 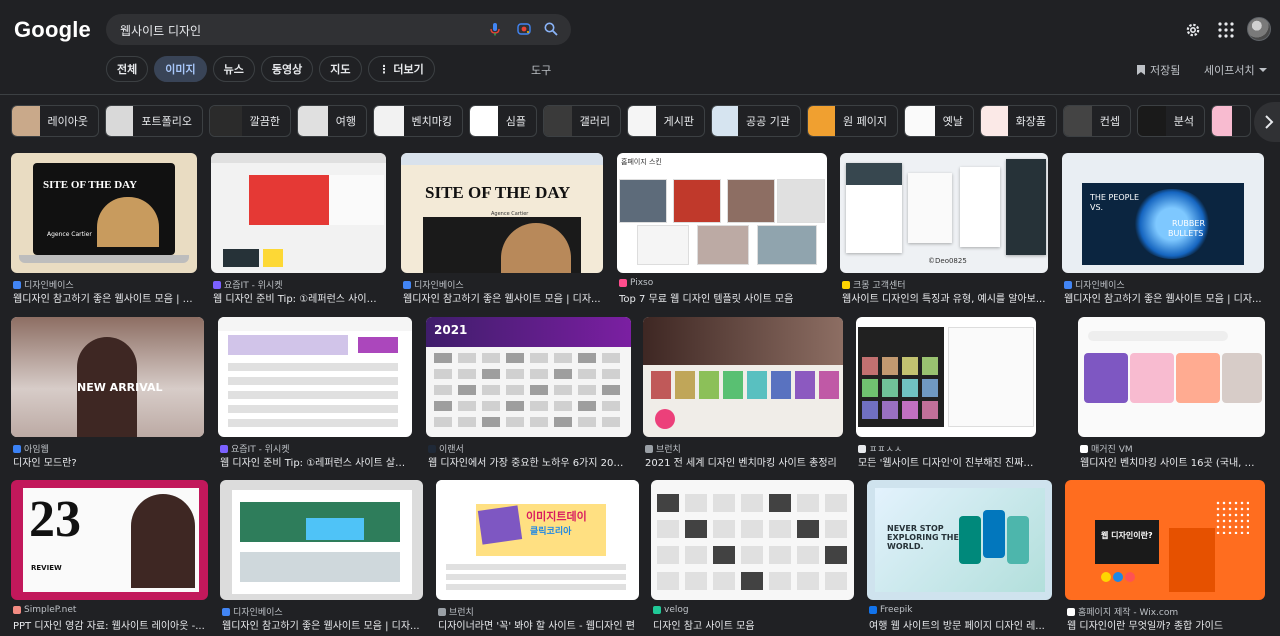 What do you see at coordinates (335, 529) in the screenshot?
I see `blue-box` at bounding box center [335, 529].